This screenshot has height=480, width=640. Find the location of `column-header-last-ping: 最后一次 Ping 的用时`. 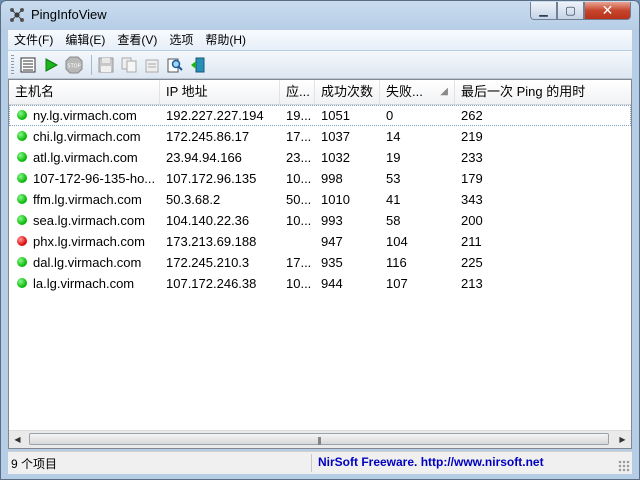

column-header-last-ping: 最后一次 Ping 的用时 is located at coordinates (543, 92).